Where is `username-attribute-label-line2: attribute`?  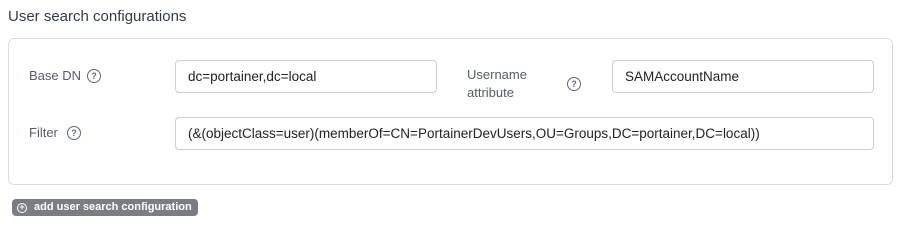
username-attribute-label-line2: attribute is located at coordinates (490, 92).